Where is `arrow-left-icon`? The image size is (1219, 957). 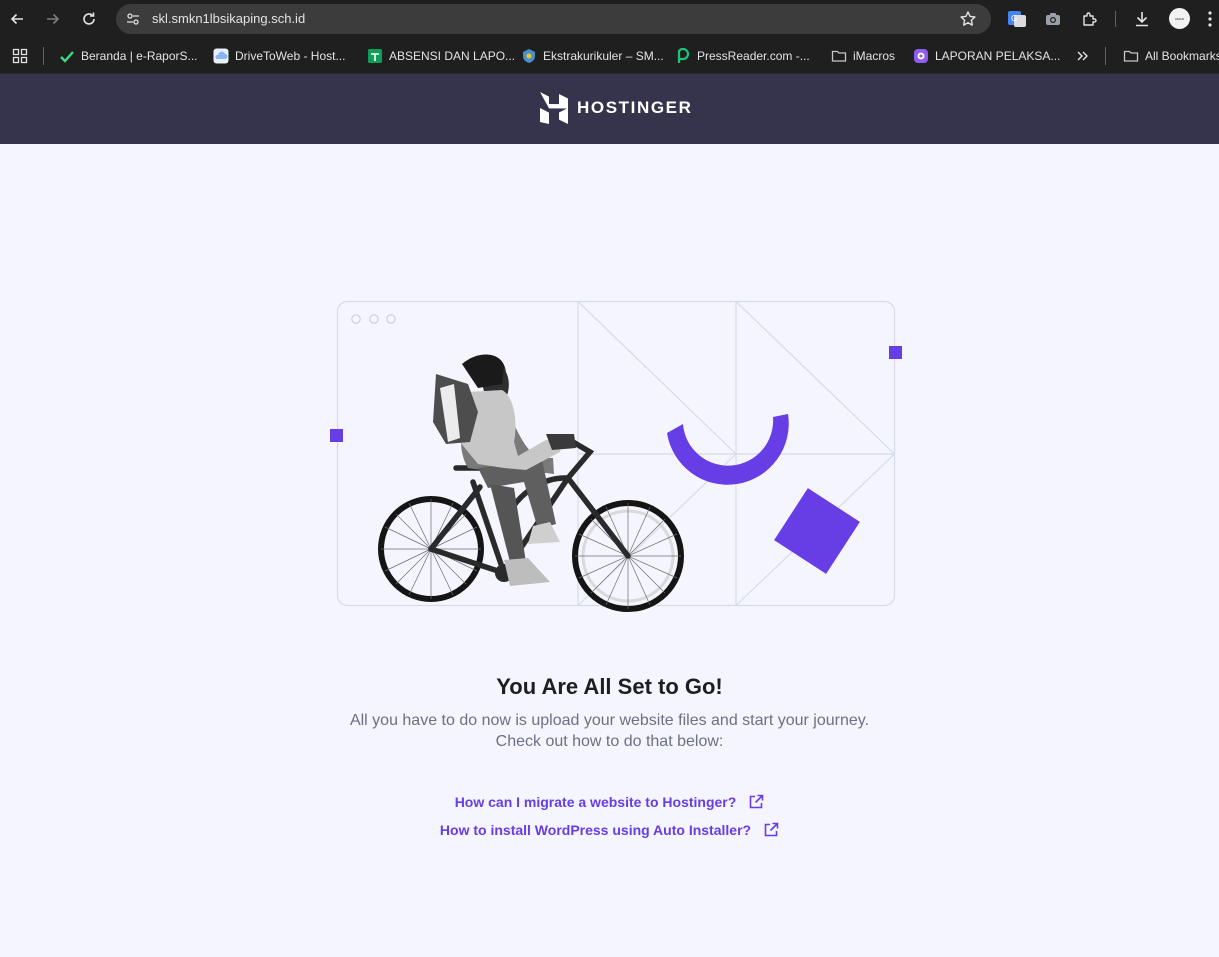
arrow-left-icon is located at coordinates (16, 19).